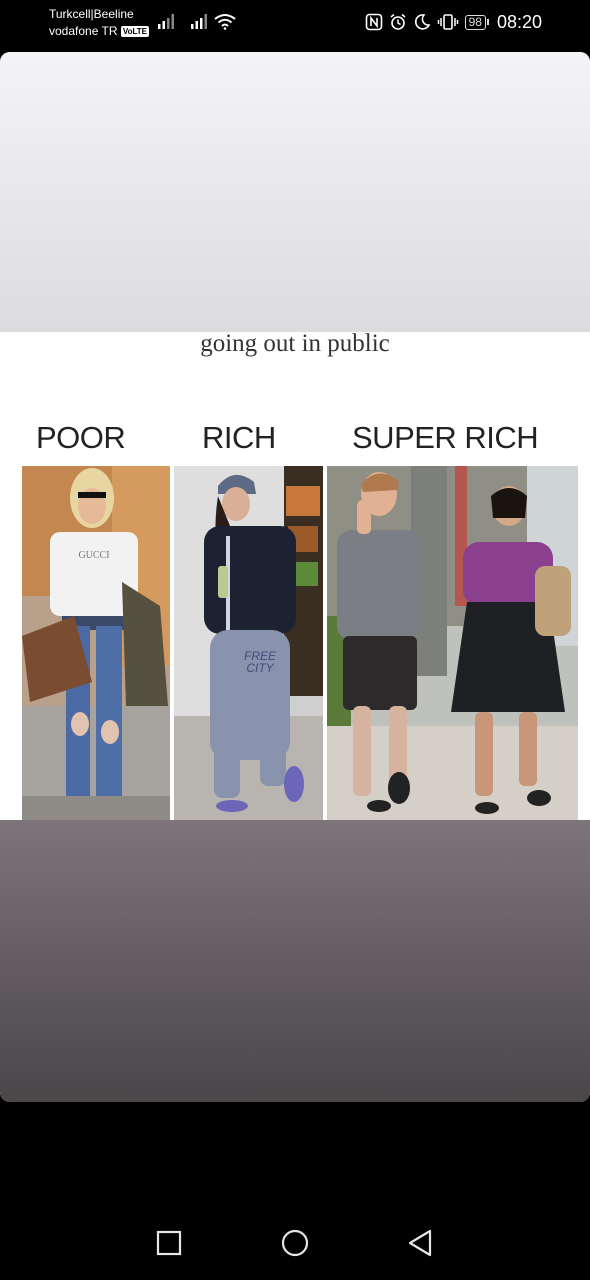  I want to click on battery-level: 98, so click(475, 22).